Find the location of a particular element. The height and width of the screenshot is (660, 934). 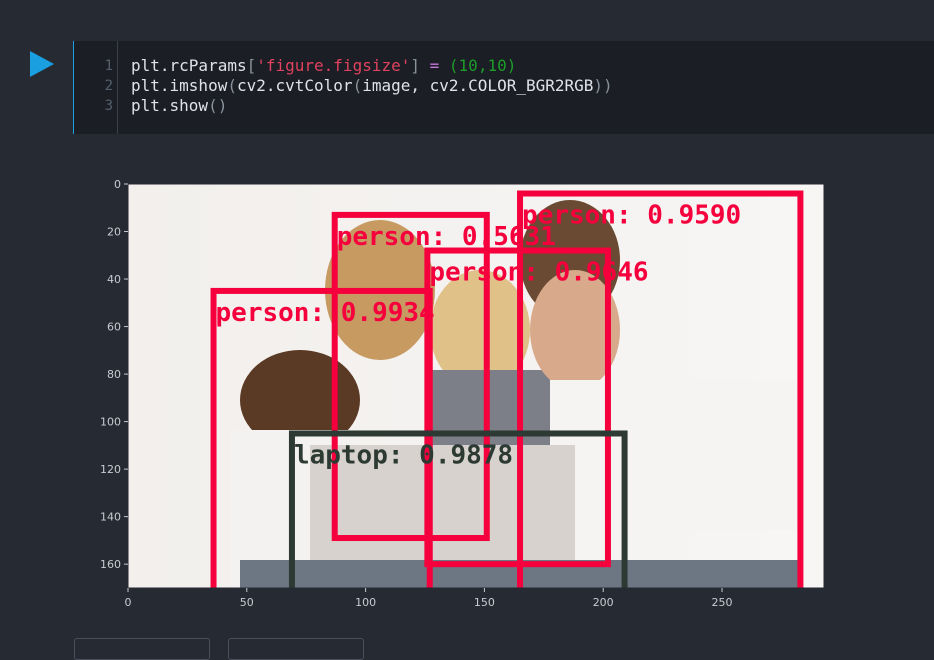

x-tick-label: 200 is located at coordinates (603, 602).